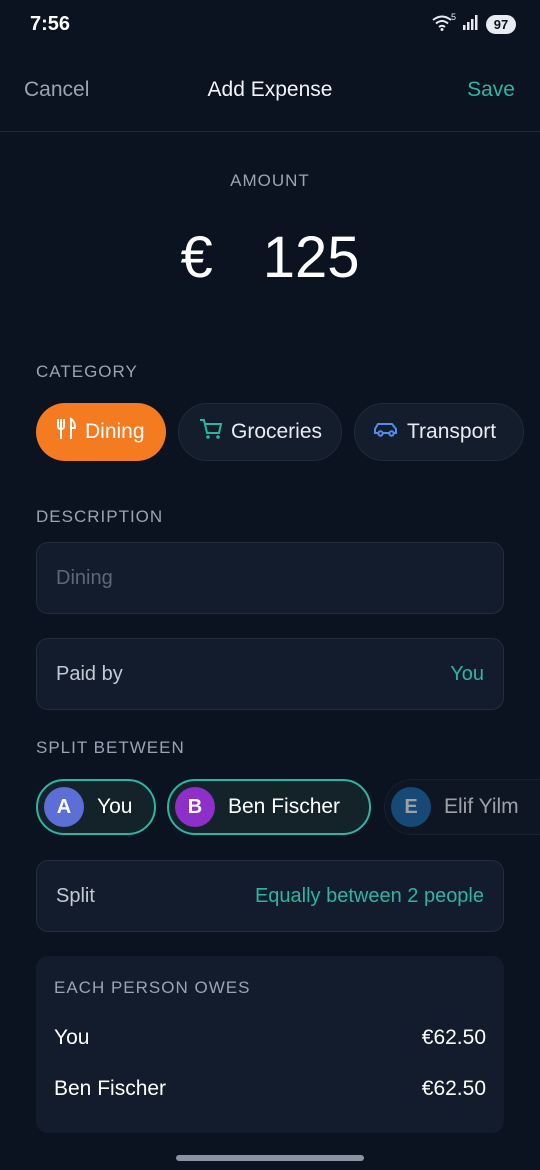  I want to click on amount-value: 125, so click(311, 257).